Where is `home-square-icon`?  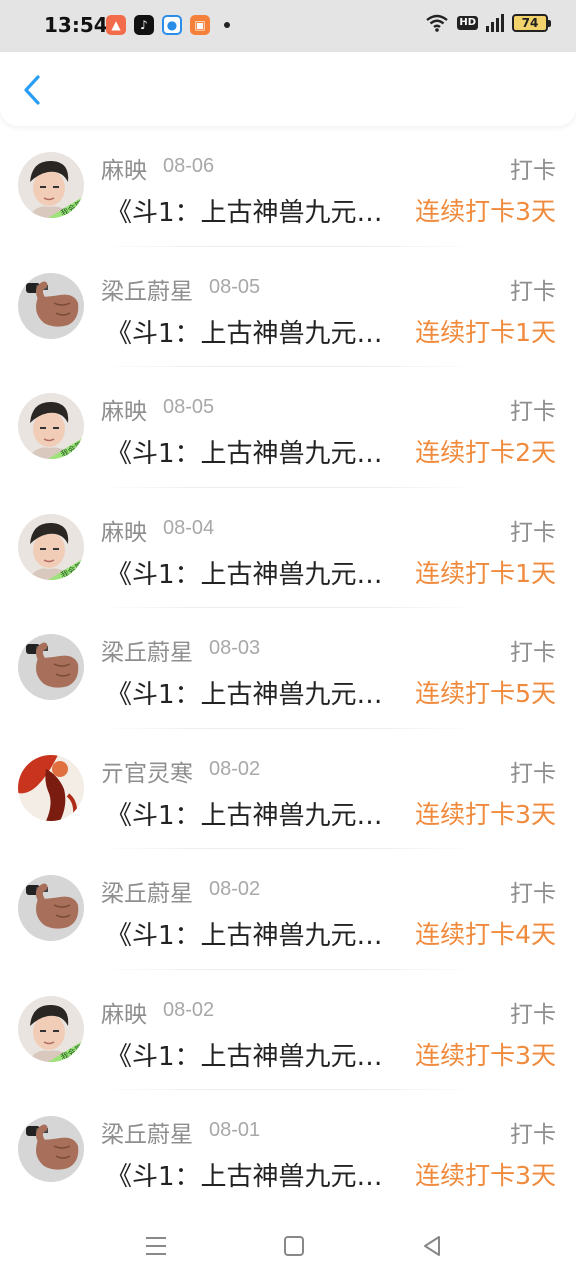 home-square-icon is located at coordinates (294, 1246).